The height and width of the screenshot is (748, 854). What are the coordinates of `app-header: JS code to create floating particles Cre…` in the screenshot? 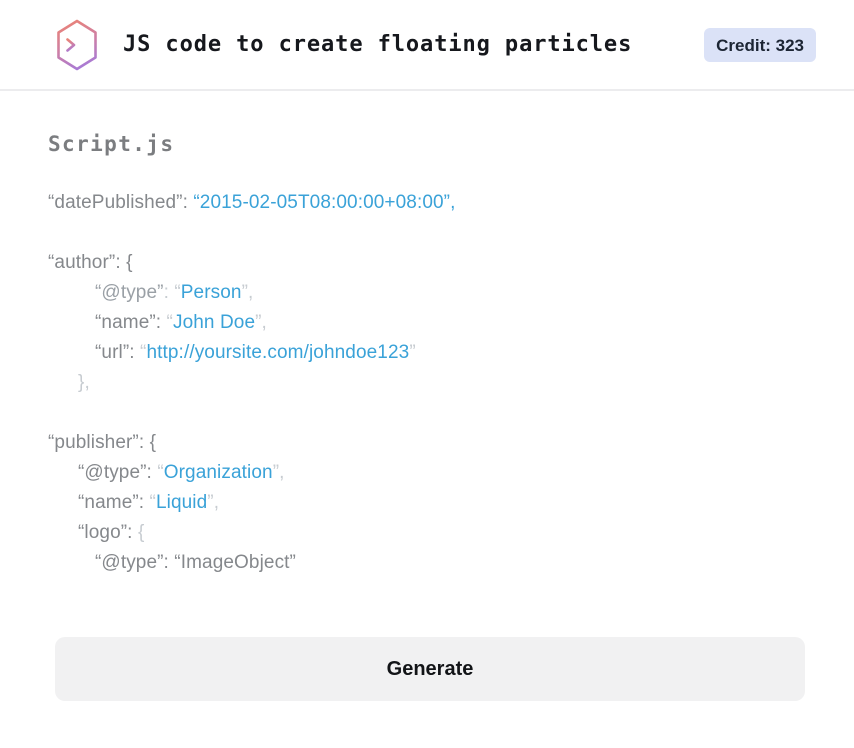 It's located at (427, 45).